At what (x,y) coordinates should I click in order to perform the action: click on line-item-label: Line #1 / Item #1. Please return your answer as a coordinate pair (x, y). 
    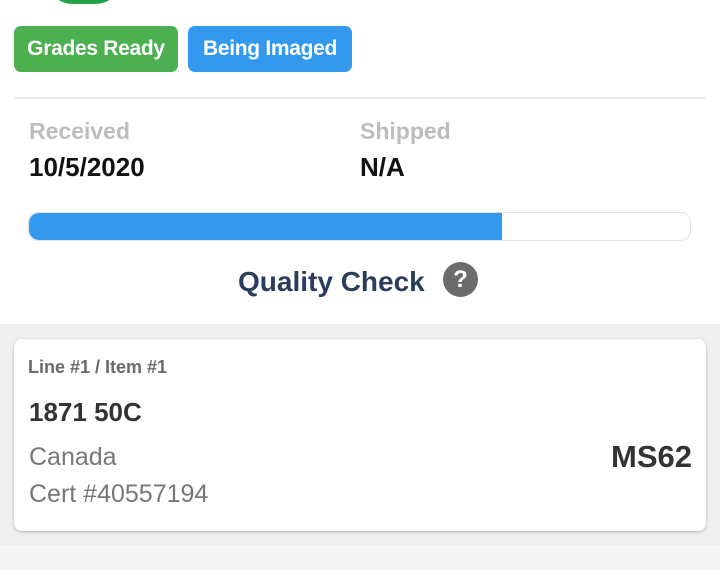
    Looking at the image, I should click on (98, 367).